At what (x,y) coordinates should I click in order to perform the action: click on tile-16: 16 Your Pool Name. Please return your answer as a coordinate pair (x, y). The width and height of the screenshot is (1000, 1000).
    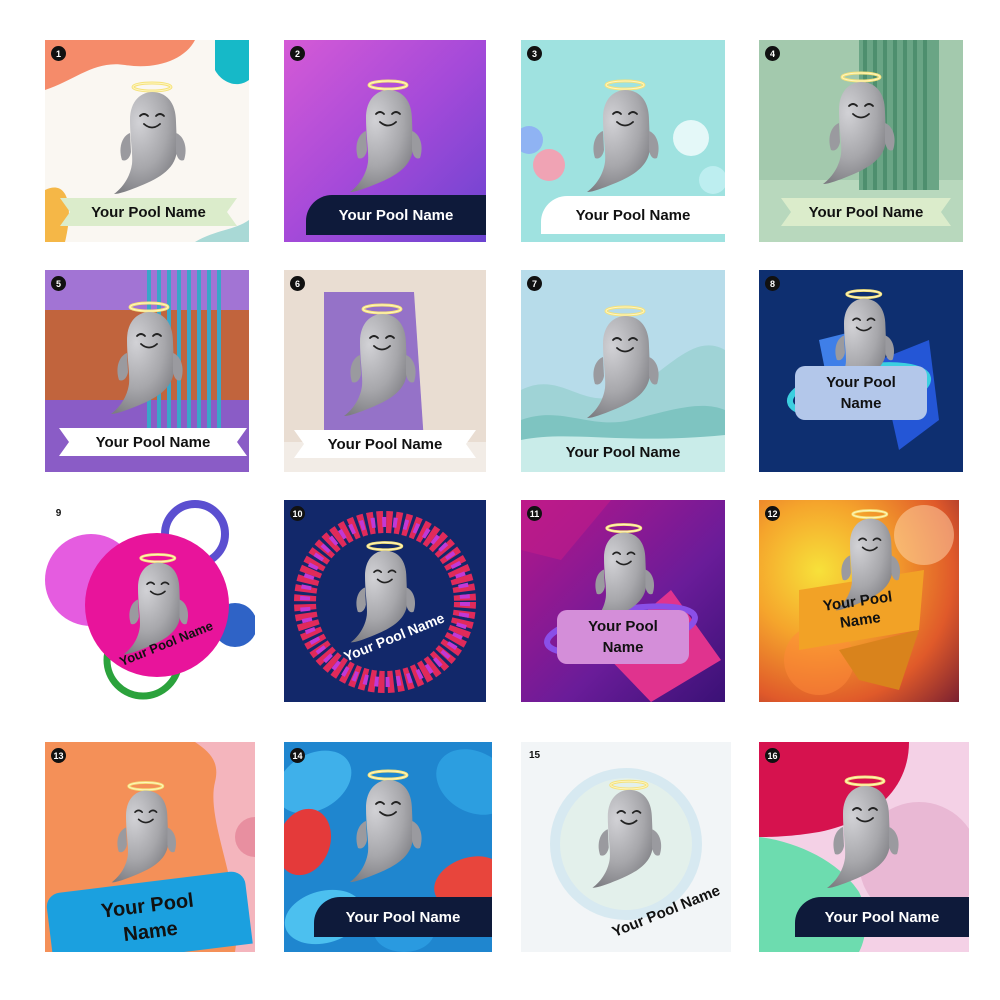
    Looking at the image, I should click on (864, 847).